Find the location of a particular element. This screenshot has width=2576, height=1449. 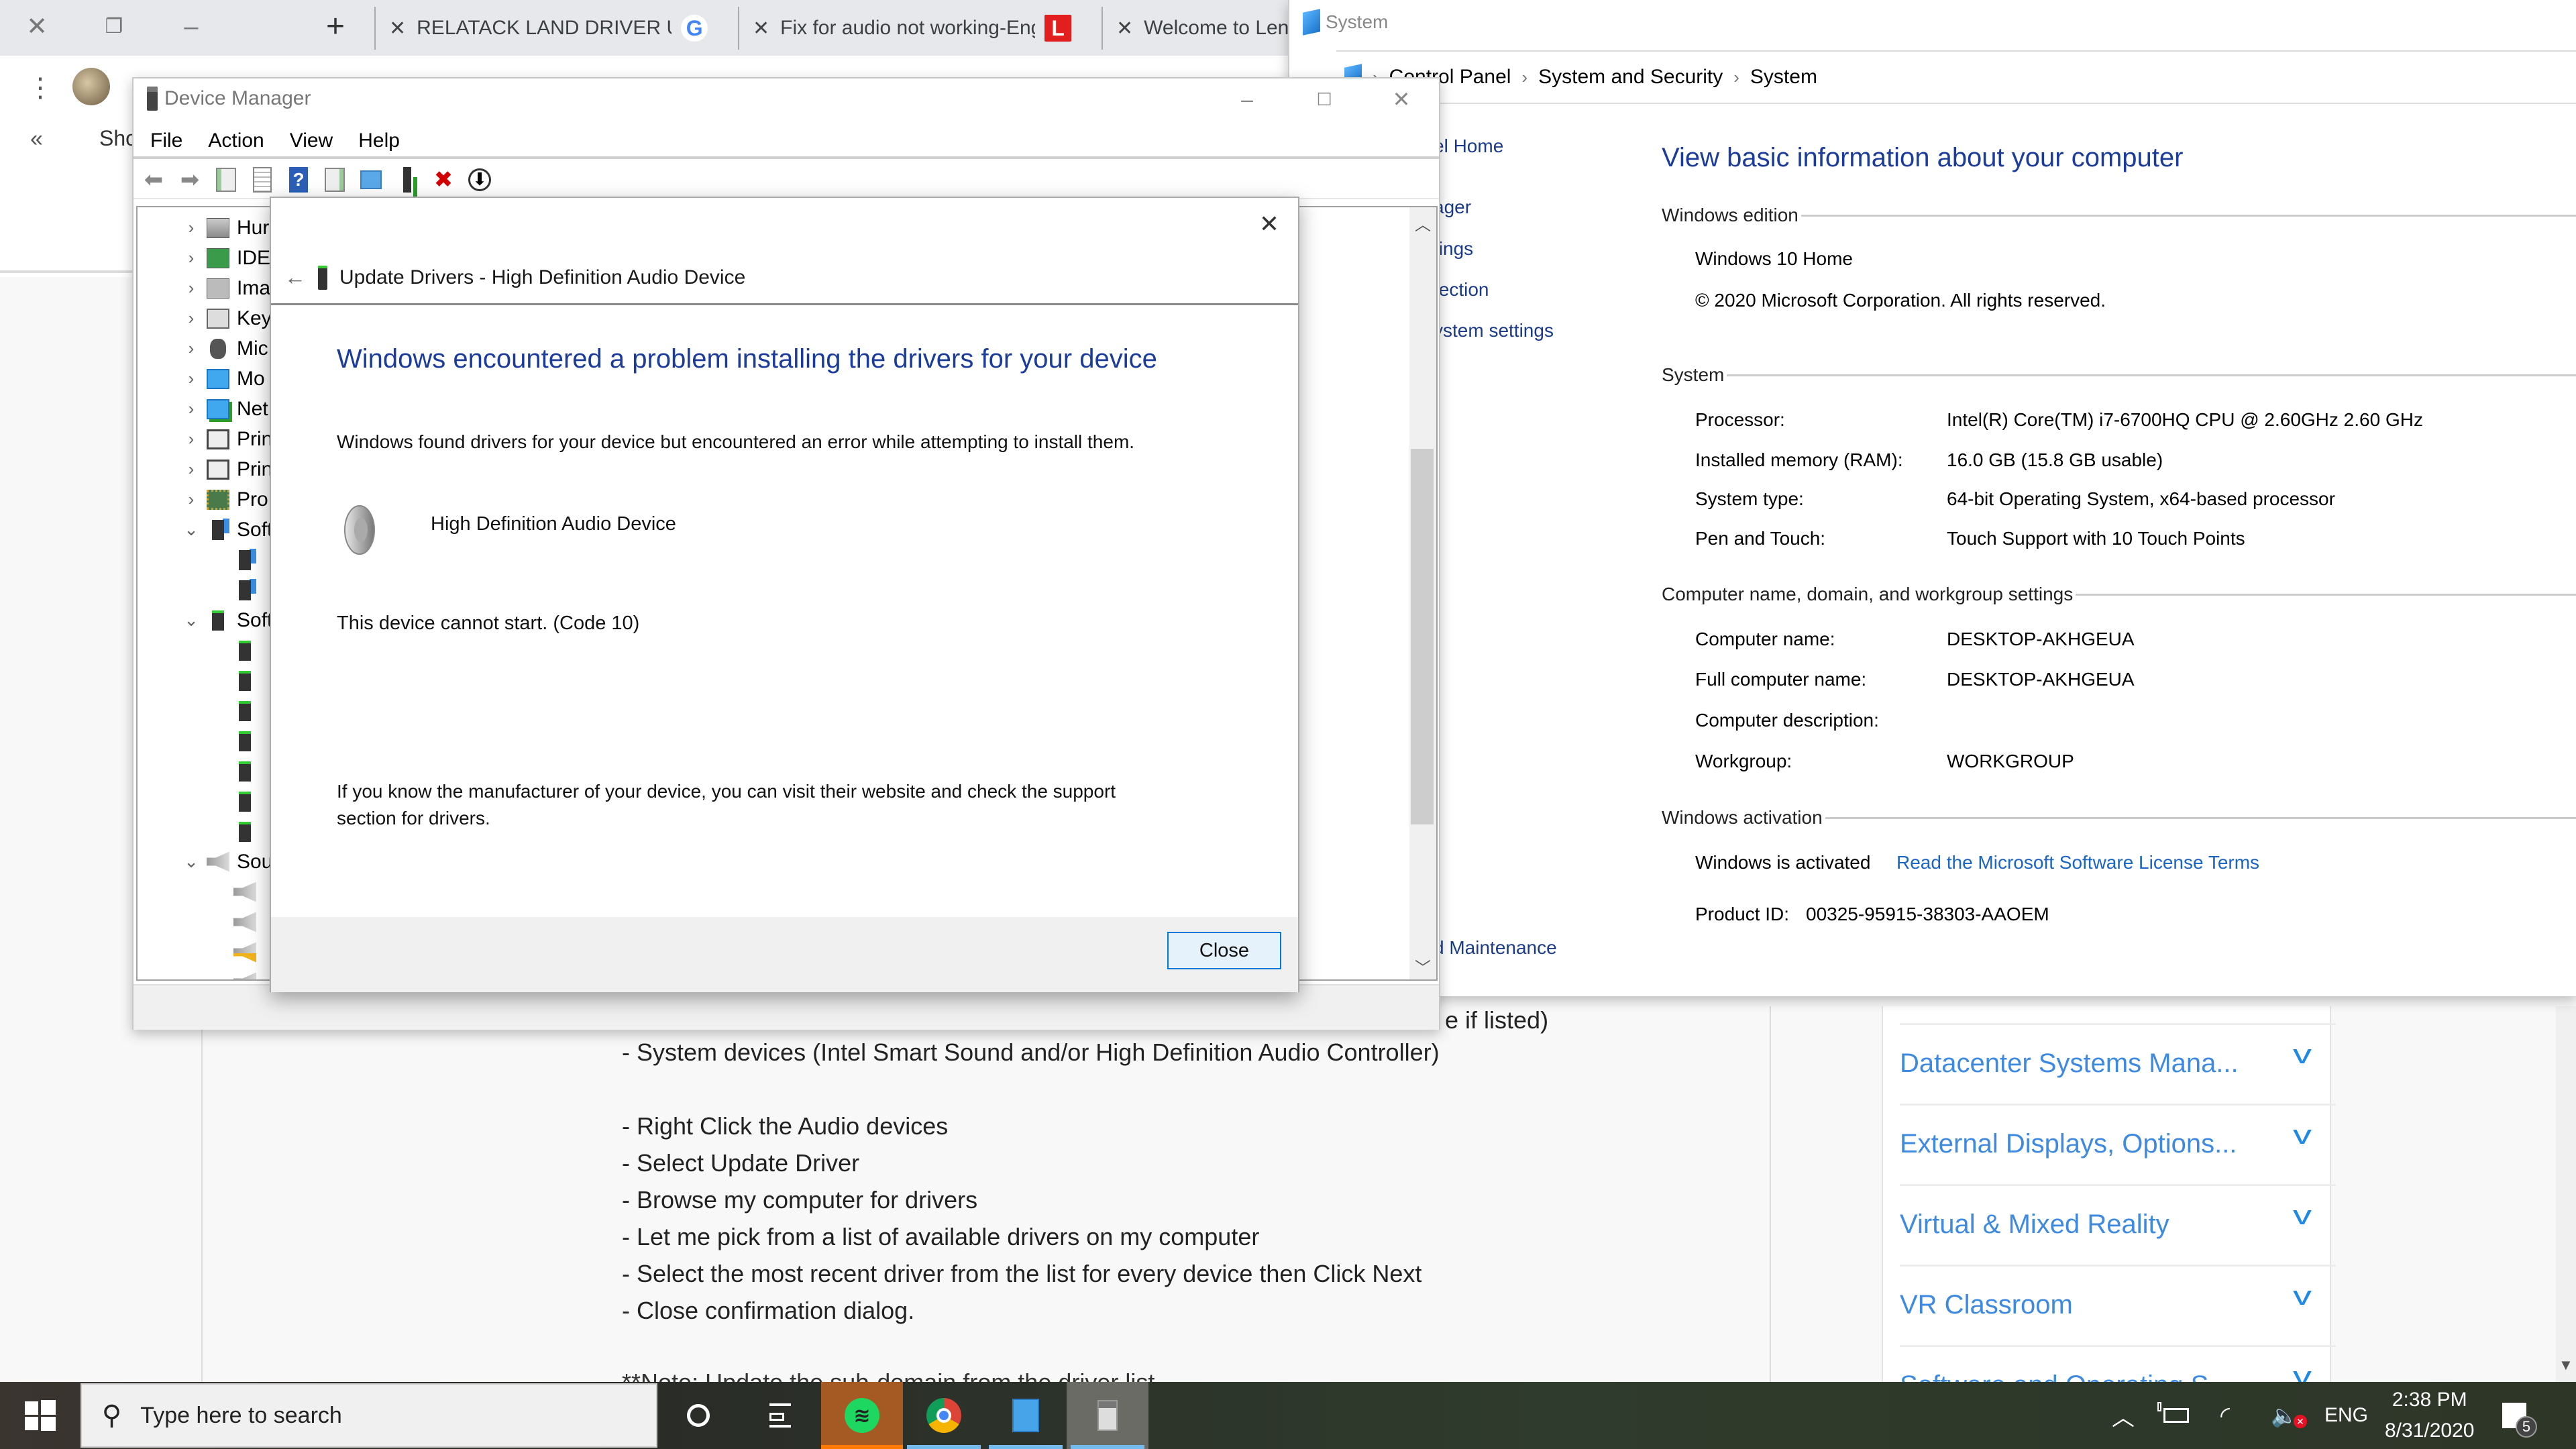

dialog-close-icon: ✕ is located at coordinates (1269, 224).